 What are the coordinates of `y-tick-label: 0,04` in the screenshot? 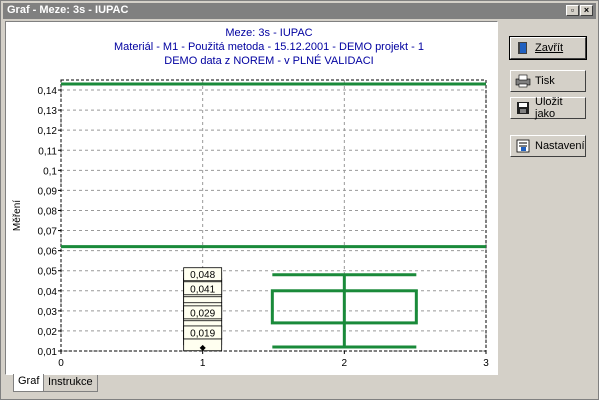 It's located at (48, 292).